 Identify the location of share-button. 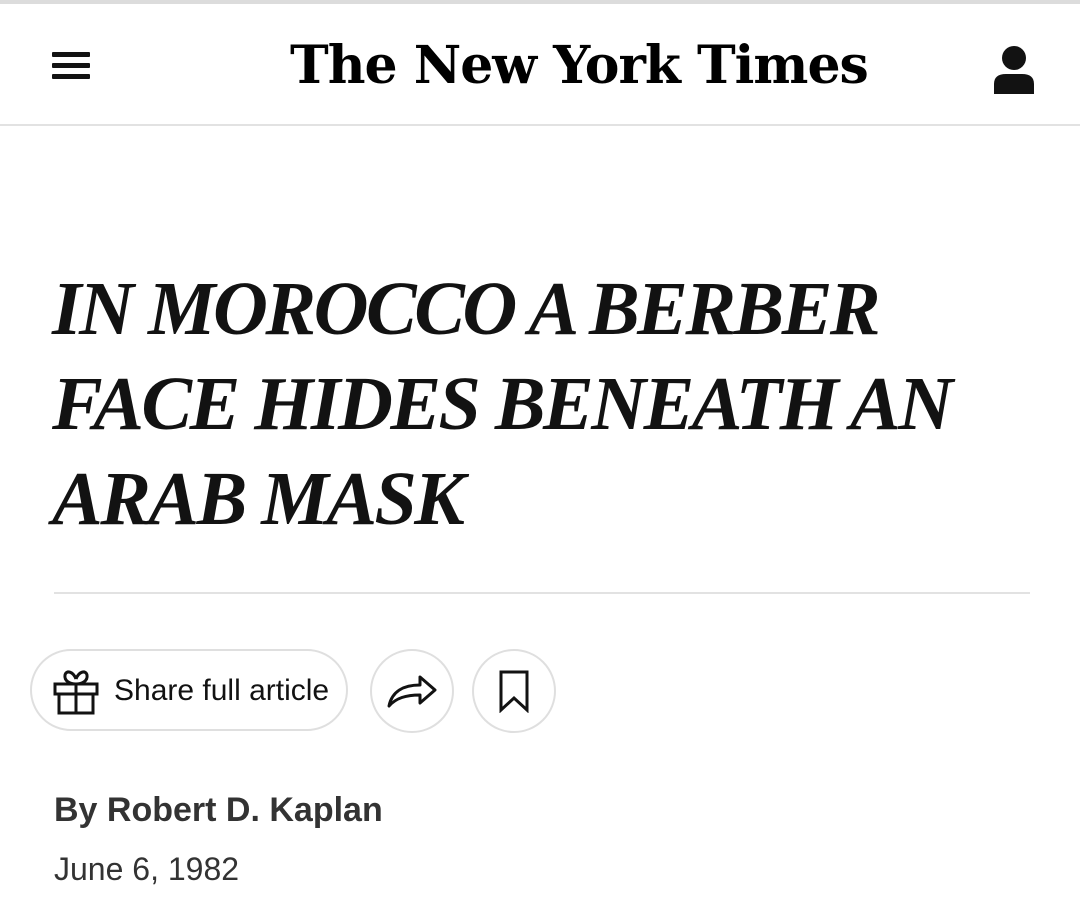
(412, 691).